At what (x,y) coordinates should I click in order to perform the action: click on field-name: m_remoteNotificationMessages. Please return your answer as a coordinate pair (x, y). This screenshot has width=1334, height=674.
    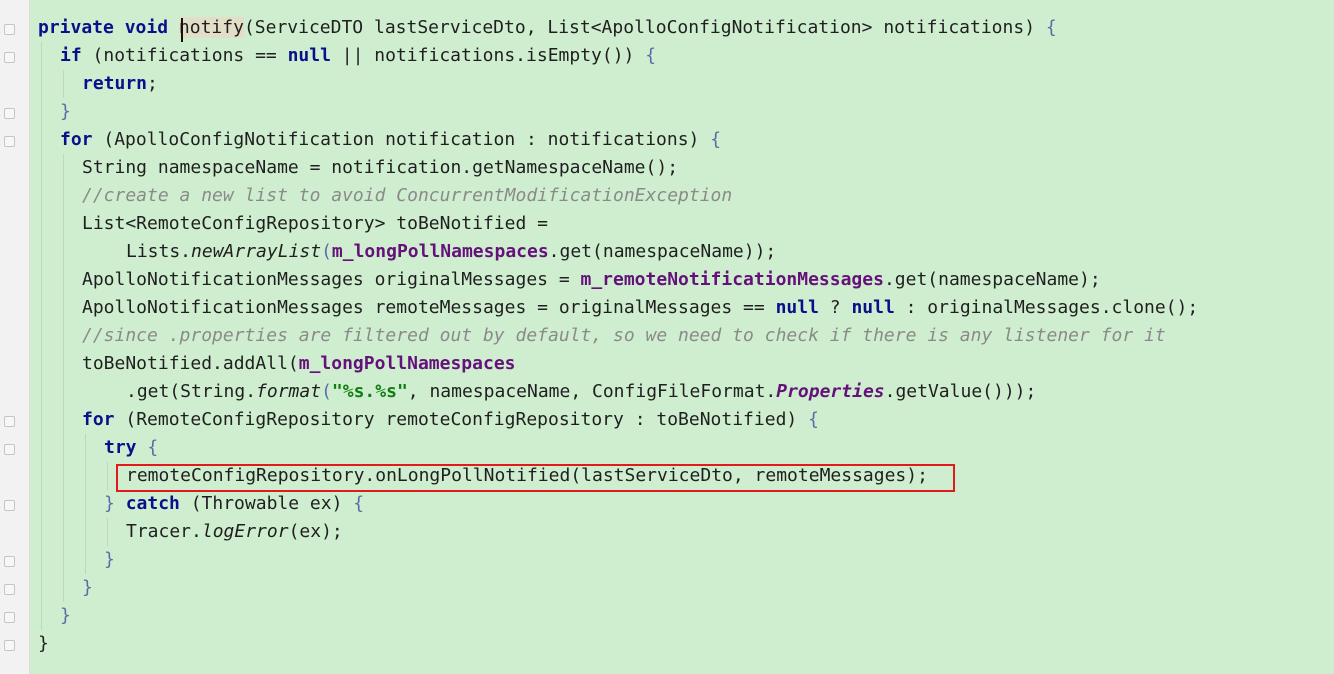
    Looking at the image, I should click on (732, 279).